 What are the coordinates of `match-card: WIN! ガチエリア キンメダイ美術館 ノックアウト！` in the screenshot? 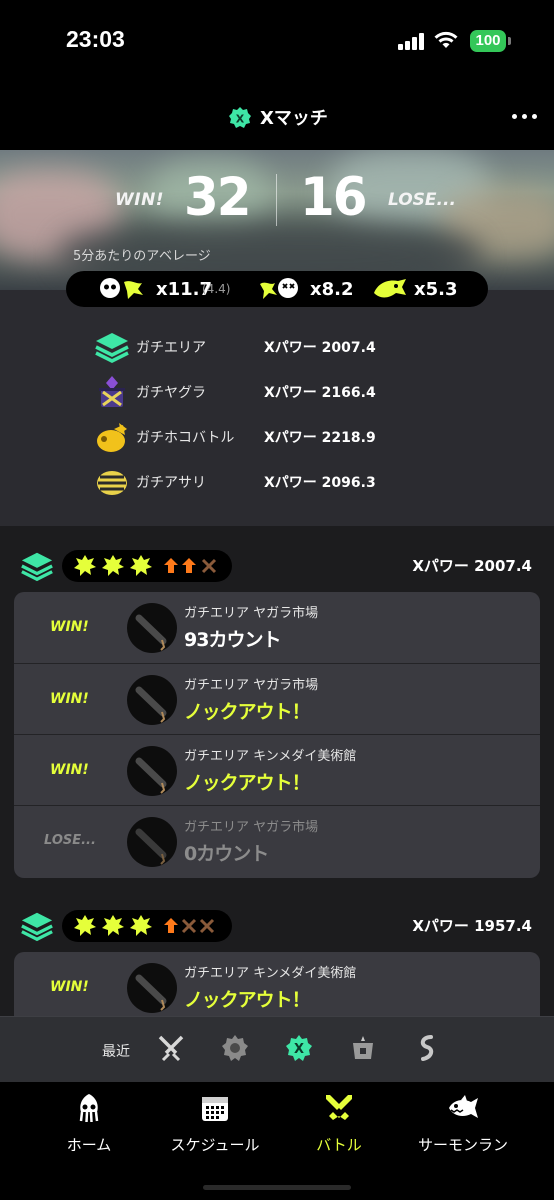 It's located at (277, 984).